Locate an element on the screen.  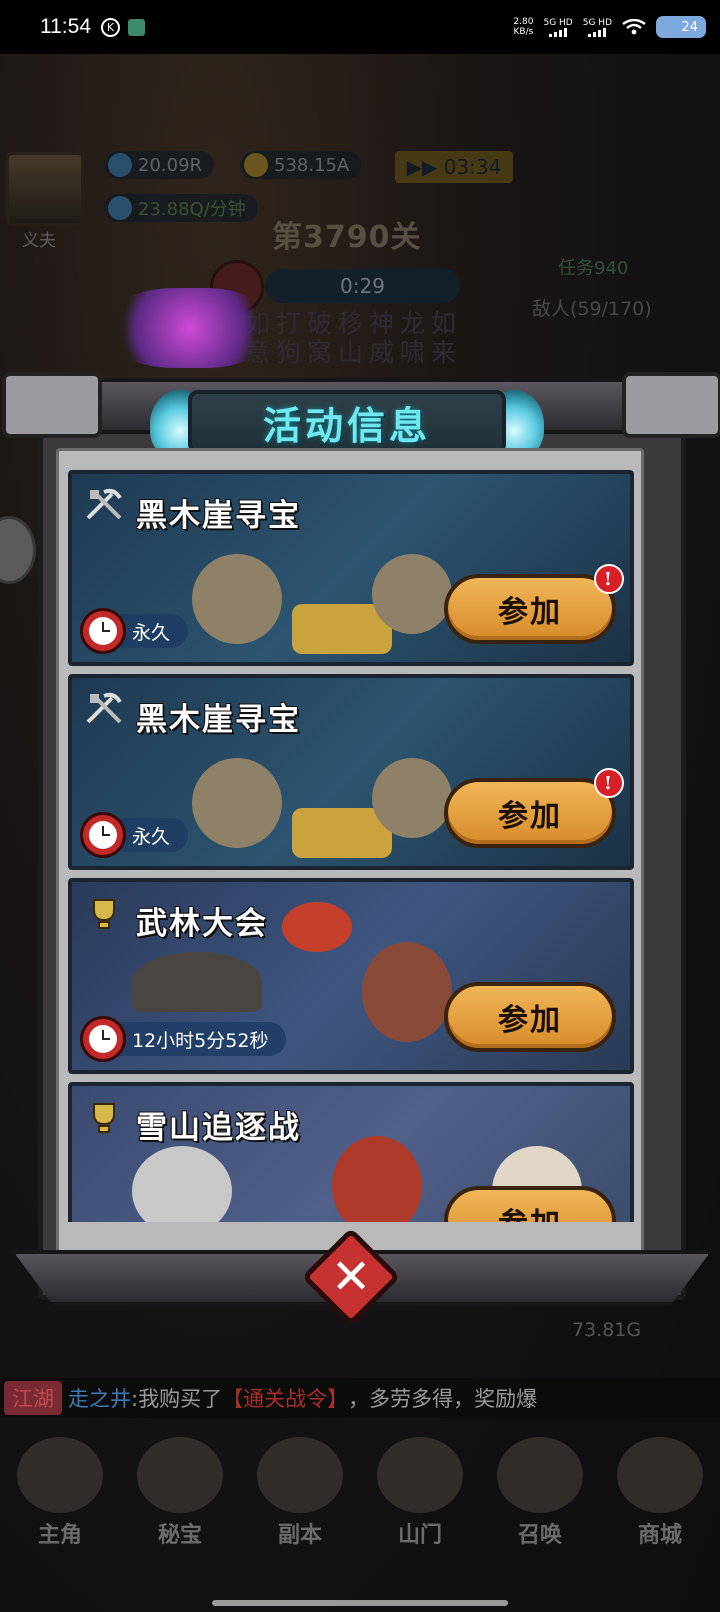
scroll-icon is located at coordinates (180, 1475).